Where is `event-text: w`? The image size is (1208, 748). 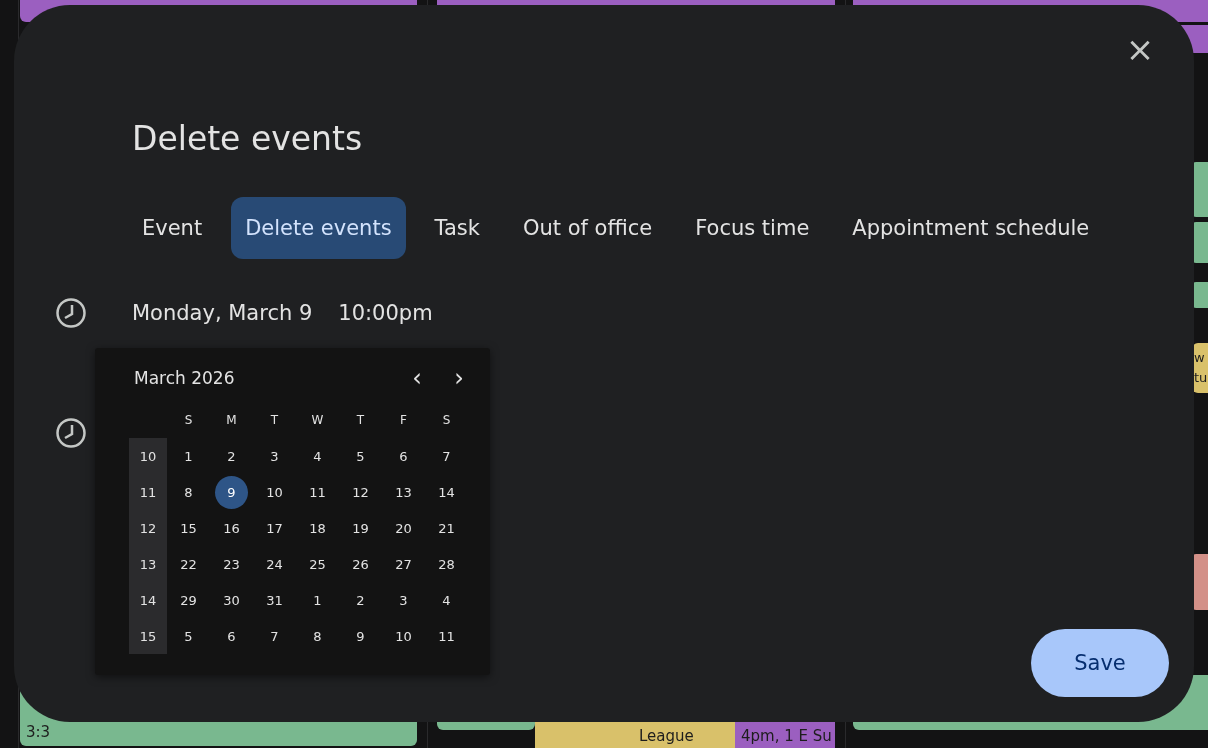
event-text: w is located at coordinates (1200, 358).